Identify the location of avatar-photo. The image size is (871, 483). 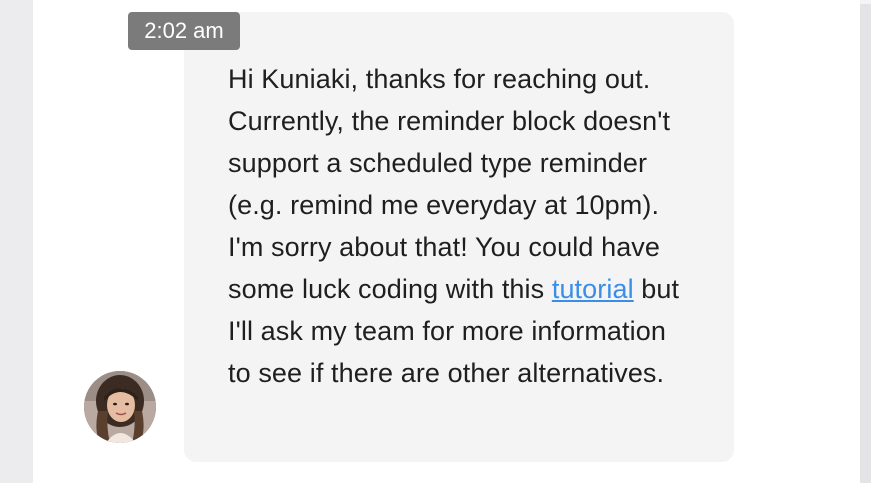
(120, 407).